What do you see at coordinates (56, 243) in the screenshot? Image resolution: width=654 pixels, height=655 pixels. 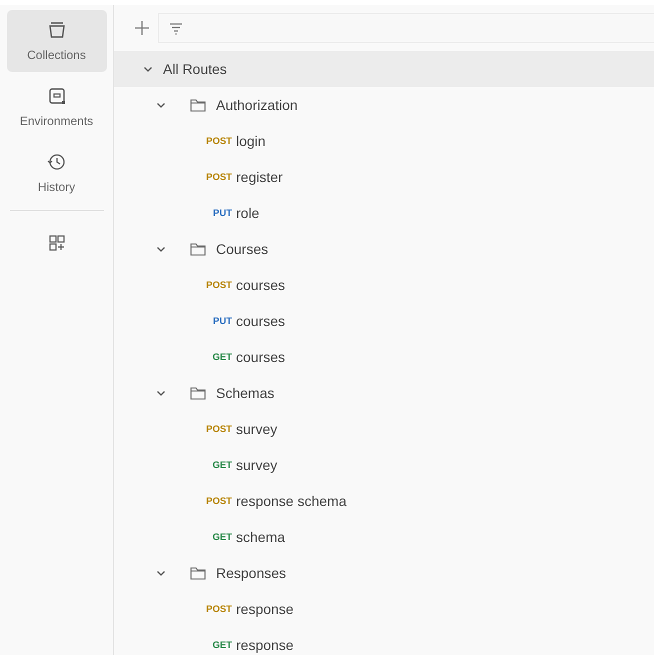 I see `grid-plus-icon` at bounding box center [56, 243].